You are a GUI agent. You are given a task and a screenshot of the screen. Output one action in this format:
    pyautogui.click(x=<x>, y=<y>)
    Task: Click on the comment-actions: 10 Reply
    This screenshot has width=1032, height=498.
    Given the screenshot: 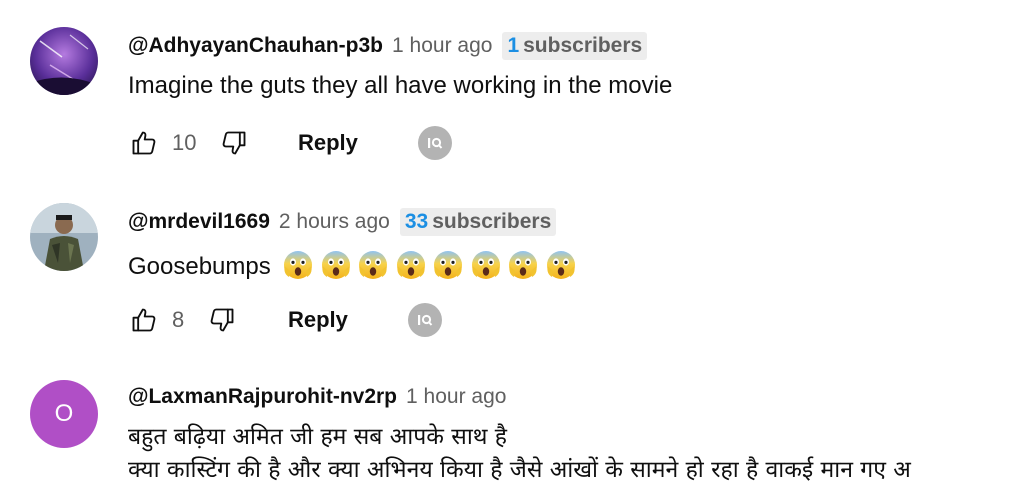 What is the action you would take?
    pyautogui.click(x=290, y=143)
    